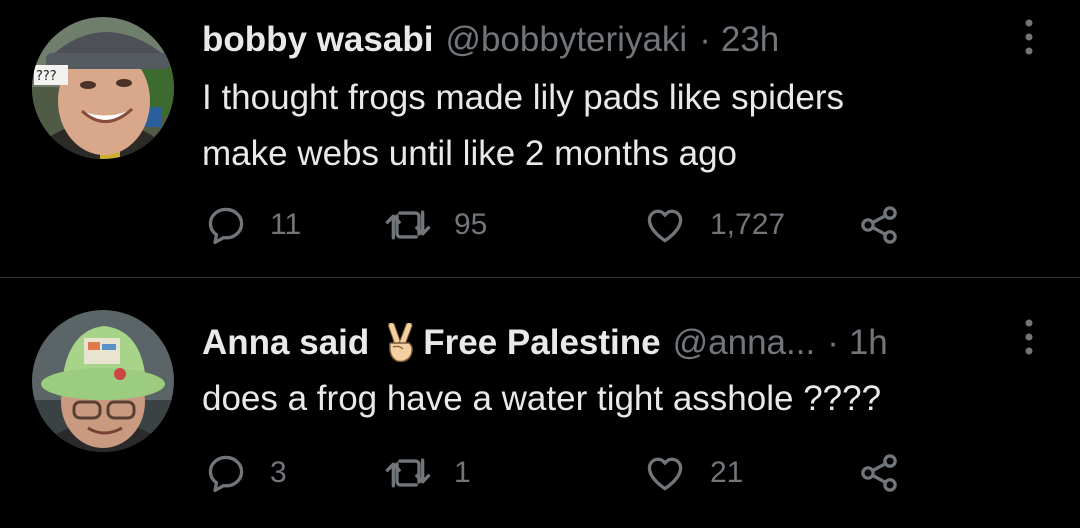 Image resolution: width=1080 pixels, height=528 pixels. Describe the element at coordinates (868, 343) in the screenshot. I see `timestamp: 1h` at that location.